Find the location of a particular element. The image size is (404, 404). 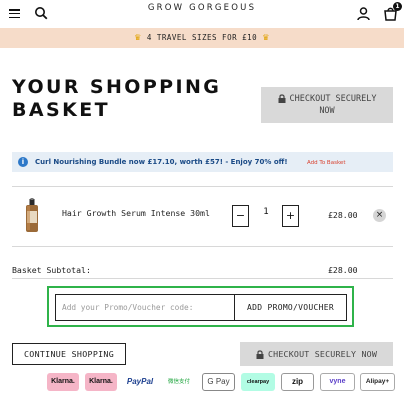

info-icon: i is located at coordinates (23, 162).